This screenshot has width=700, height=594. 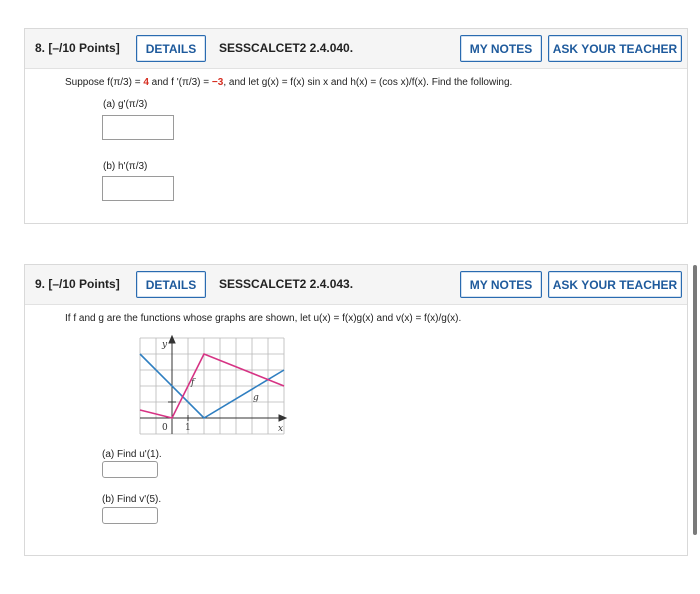 What do you see at coordinates (132, 454) in the screenshot?
I see `part-a-label-q9: (a) Find u'(1).` at bounding box center [132, 454].